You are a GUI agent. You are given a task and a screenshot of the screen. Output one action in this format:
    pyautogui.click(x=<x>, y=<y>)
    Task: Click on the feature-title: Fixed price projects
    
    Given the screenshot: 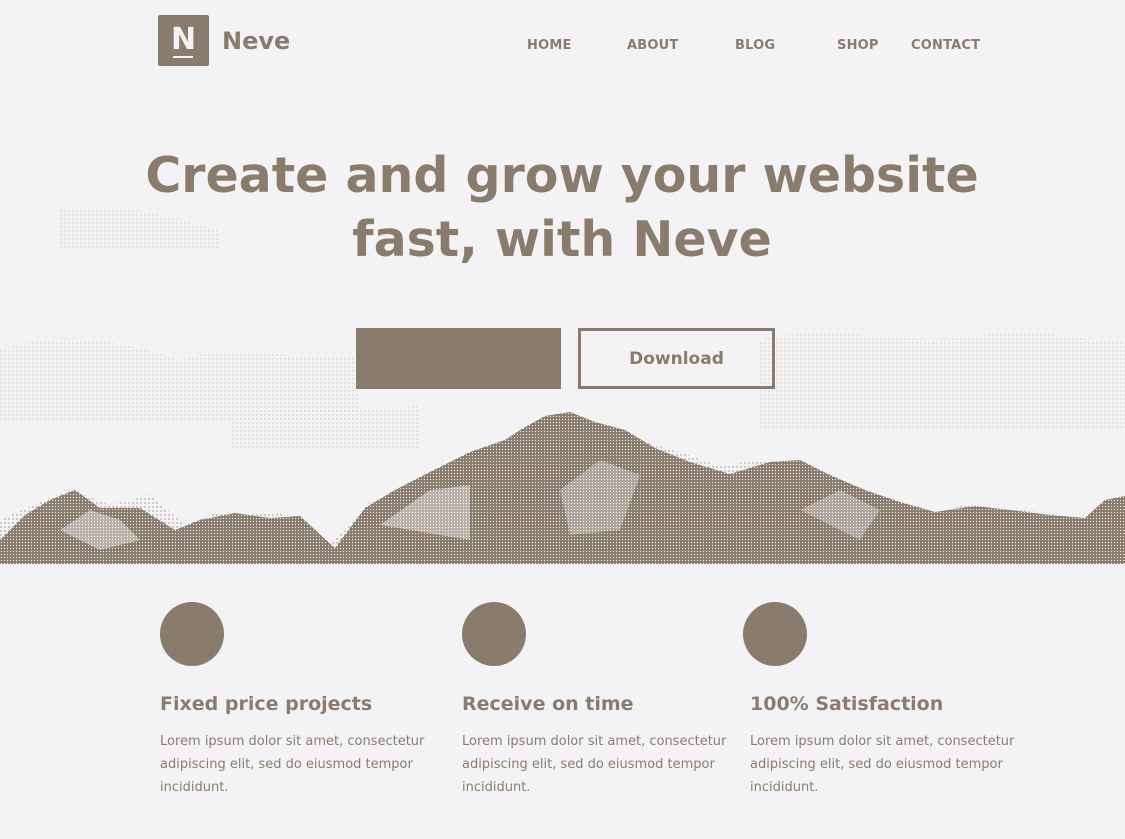 What is the action you would take?
    pyautogui.click(x=266, y=704)
    